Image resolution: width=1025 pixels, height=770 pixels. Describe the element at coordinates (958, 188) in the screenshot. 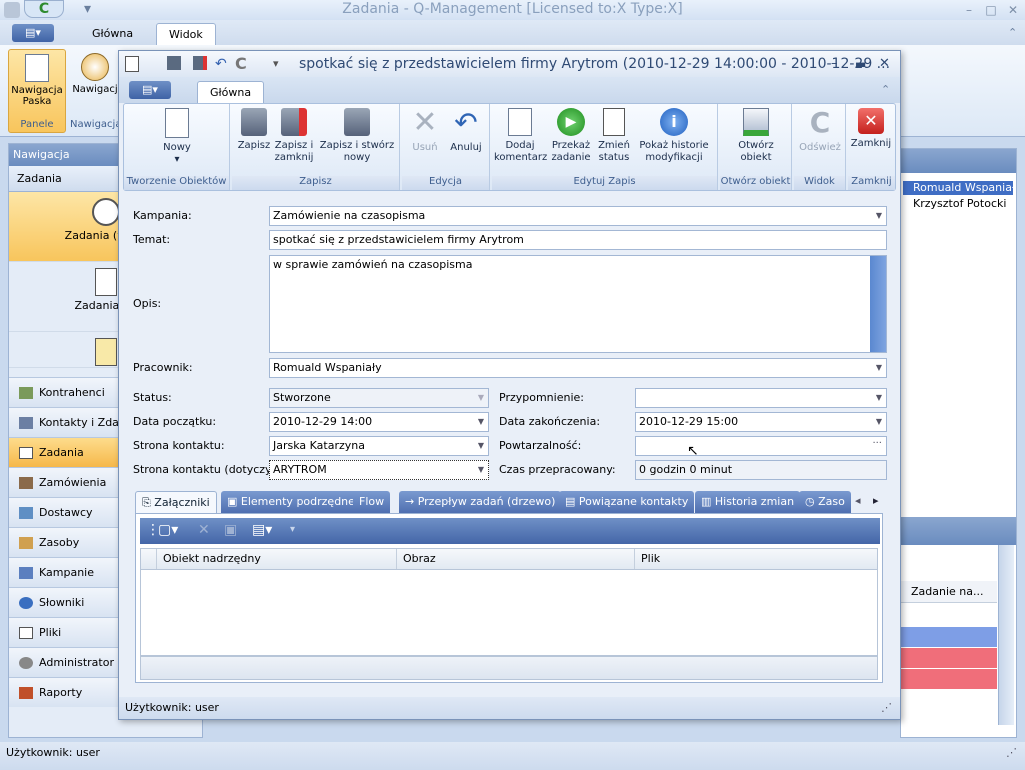

I see `person-item: Romuald Wspaniały` at that location.